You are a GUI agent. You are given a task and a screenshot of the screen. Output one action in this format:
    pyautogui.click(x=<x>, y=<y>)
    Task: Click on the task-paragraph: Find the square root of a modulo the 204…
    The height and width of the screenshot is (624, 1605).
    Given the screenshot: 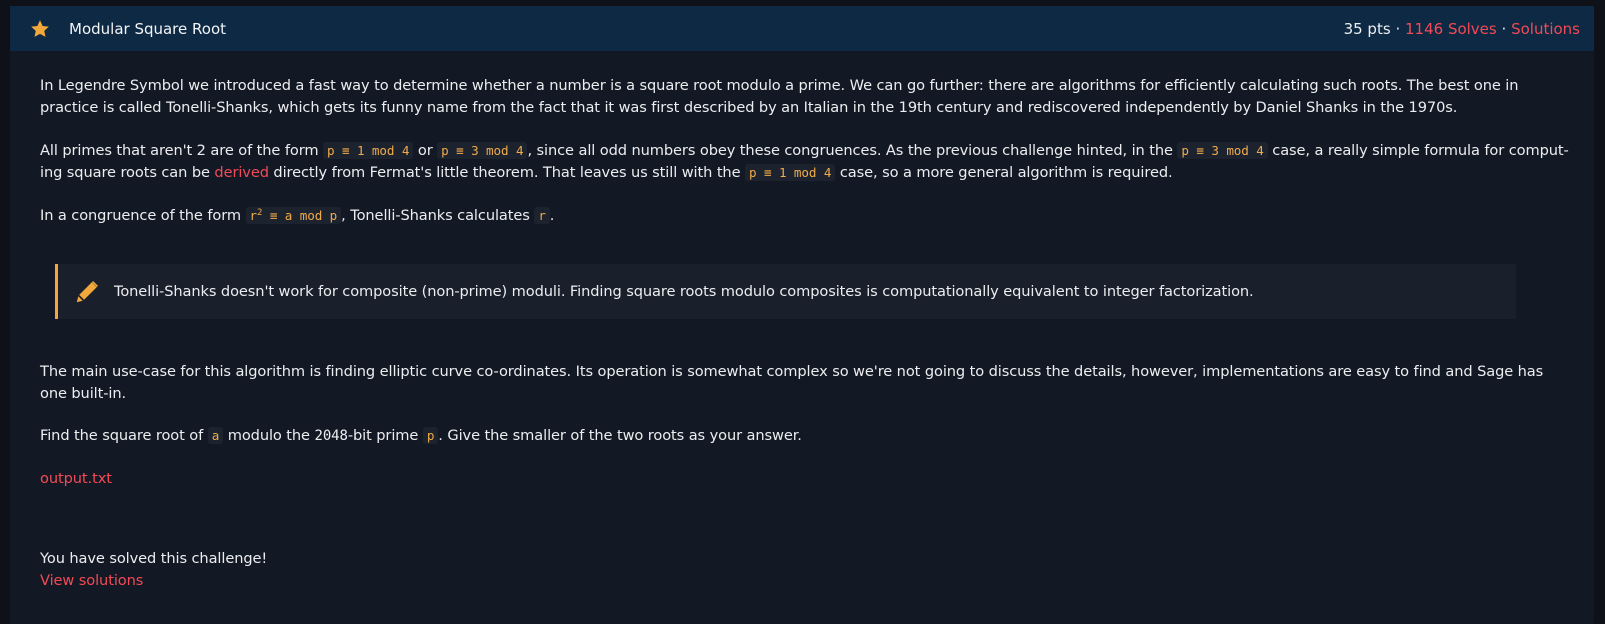 What is the action you would take?
    pyautogui.click(x=421, y=435)
    